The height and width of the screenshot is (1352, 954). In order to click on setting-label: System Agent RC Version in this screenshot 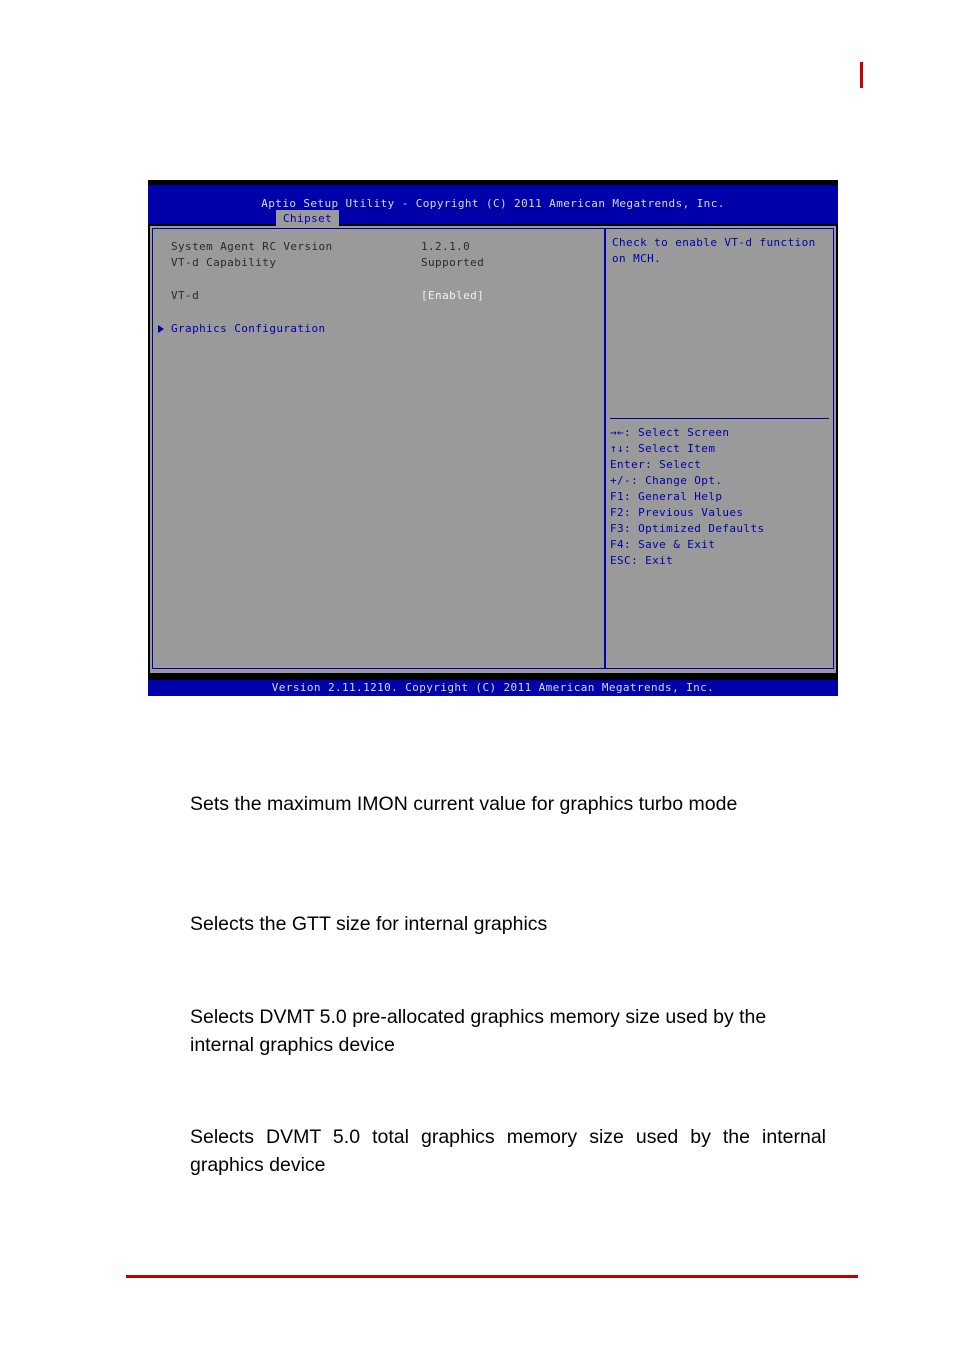, I will do `click(252, 246)`.